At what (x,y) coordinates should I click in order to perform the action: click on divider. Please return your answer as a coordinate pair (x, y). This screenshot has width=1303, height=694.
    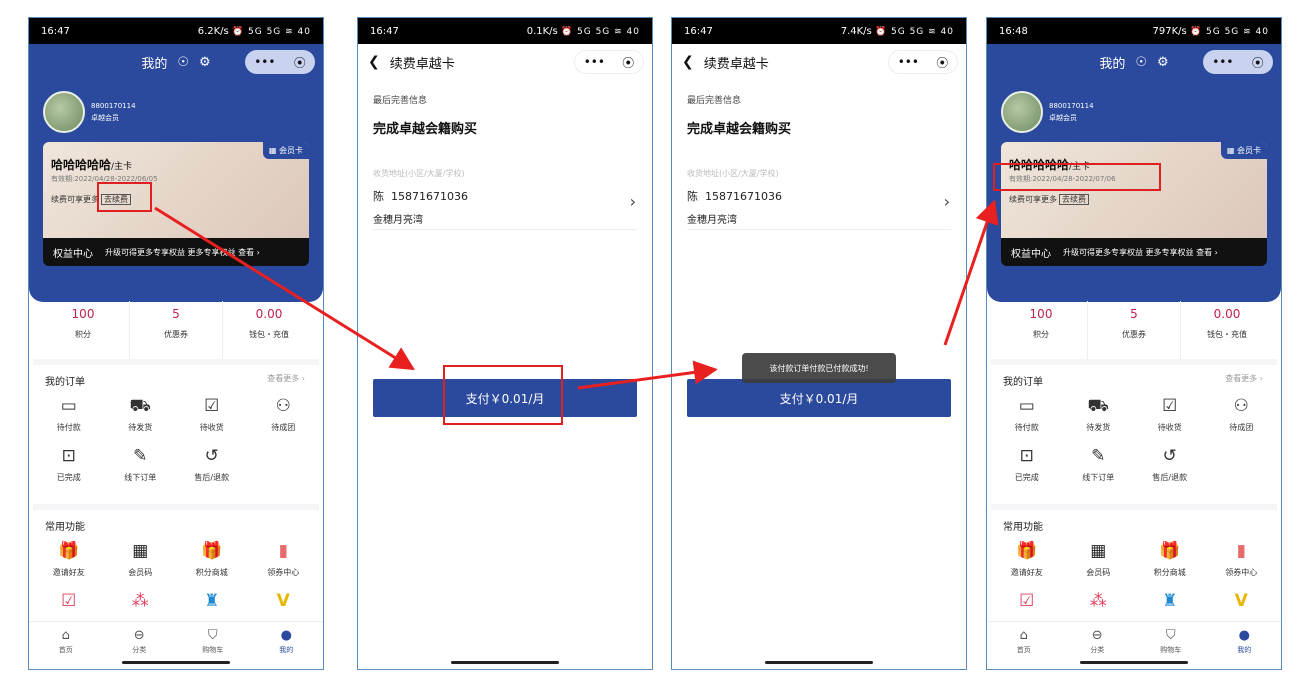
    Looking at the image, I should click on (505, 229).